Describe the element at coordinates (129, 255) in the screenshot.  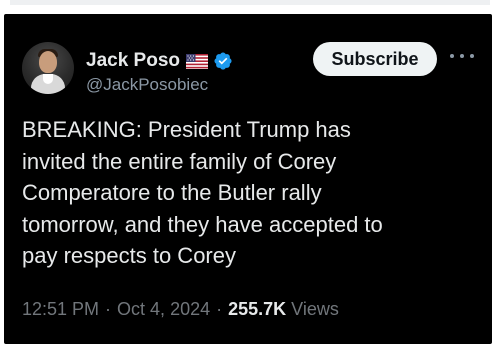
I see `tweet-text-line: pay respects to Corey` at that location.